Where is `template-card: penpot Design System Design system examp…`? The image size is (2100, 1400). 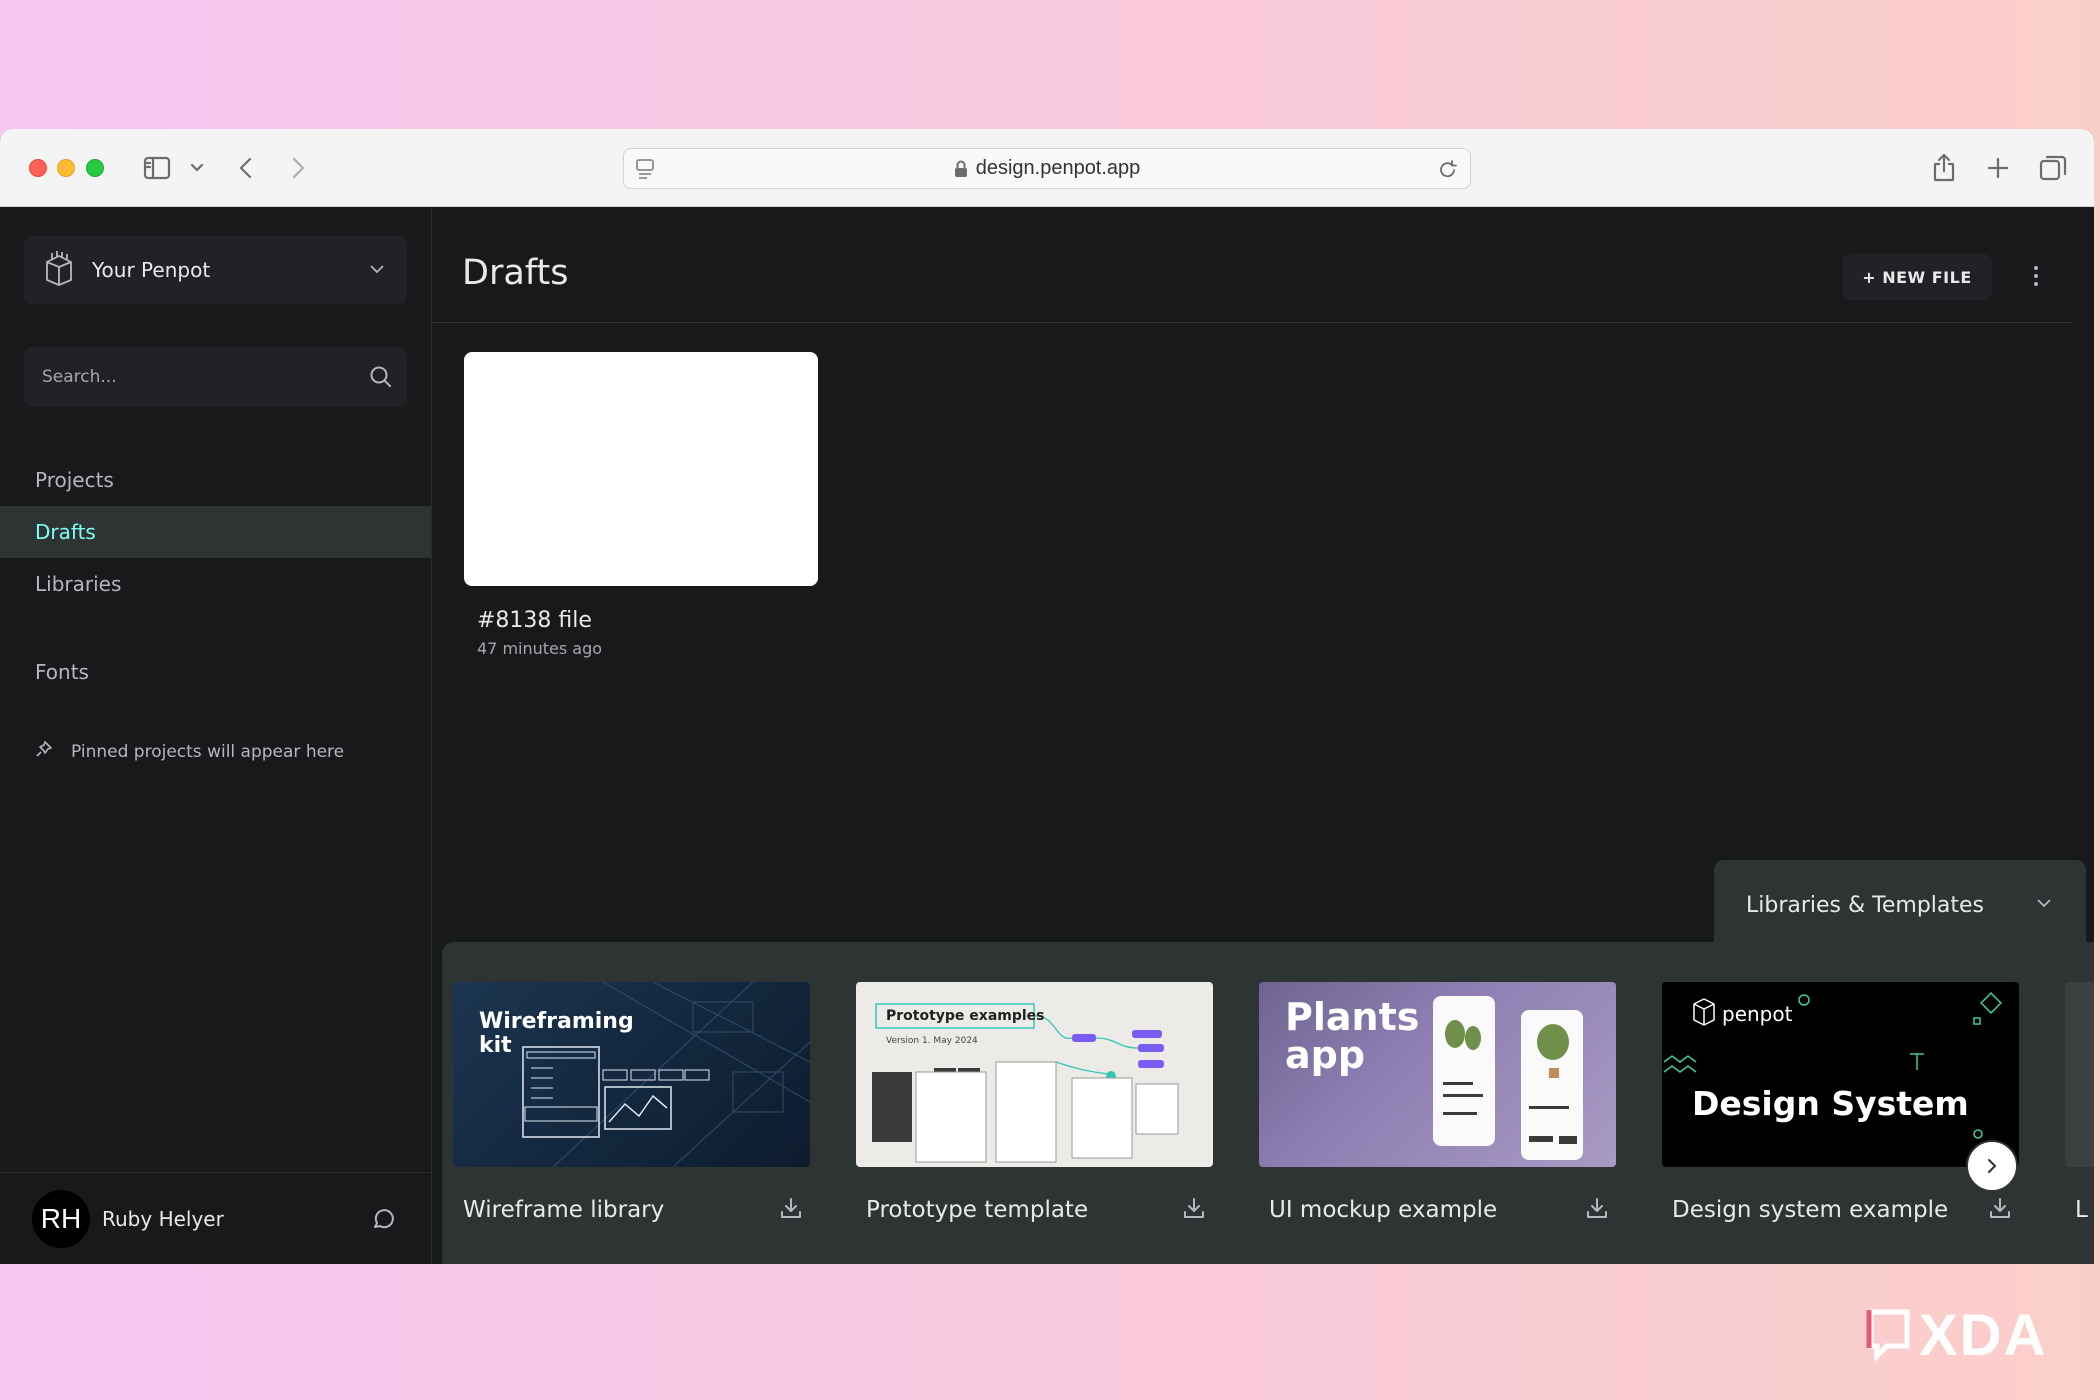
template-card: penpot Design System Design system examp… is located at coordinates (1840, 1102).